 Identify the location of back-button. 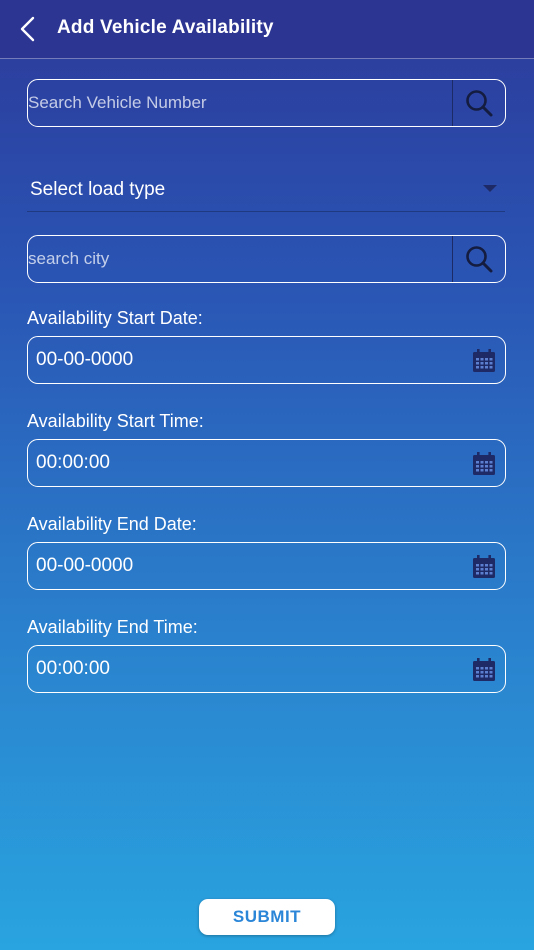
(28, 29).